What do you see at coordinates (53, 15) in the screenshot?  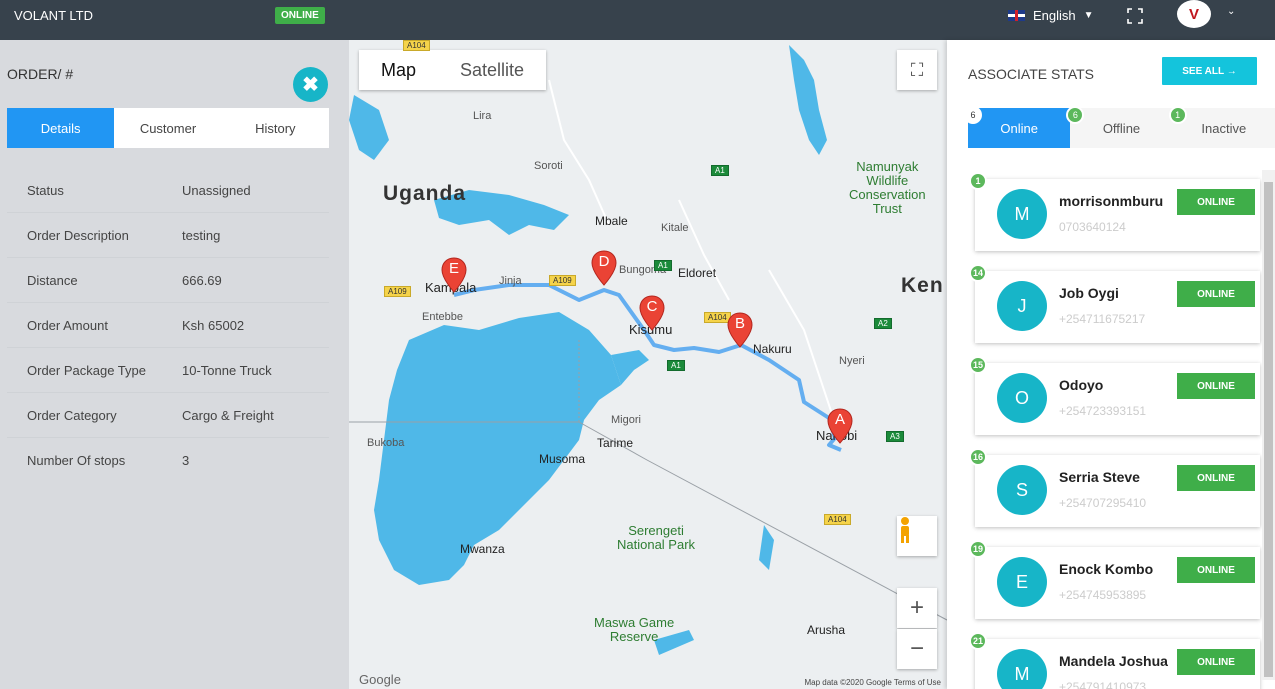 I see `brand-name: VOLANT LTD` at bounding box center [53, 15].